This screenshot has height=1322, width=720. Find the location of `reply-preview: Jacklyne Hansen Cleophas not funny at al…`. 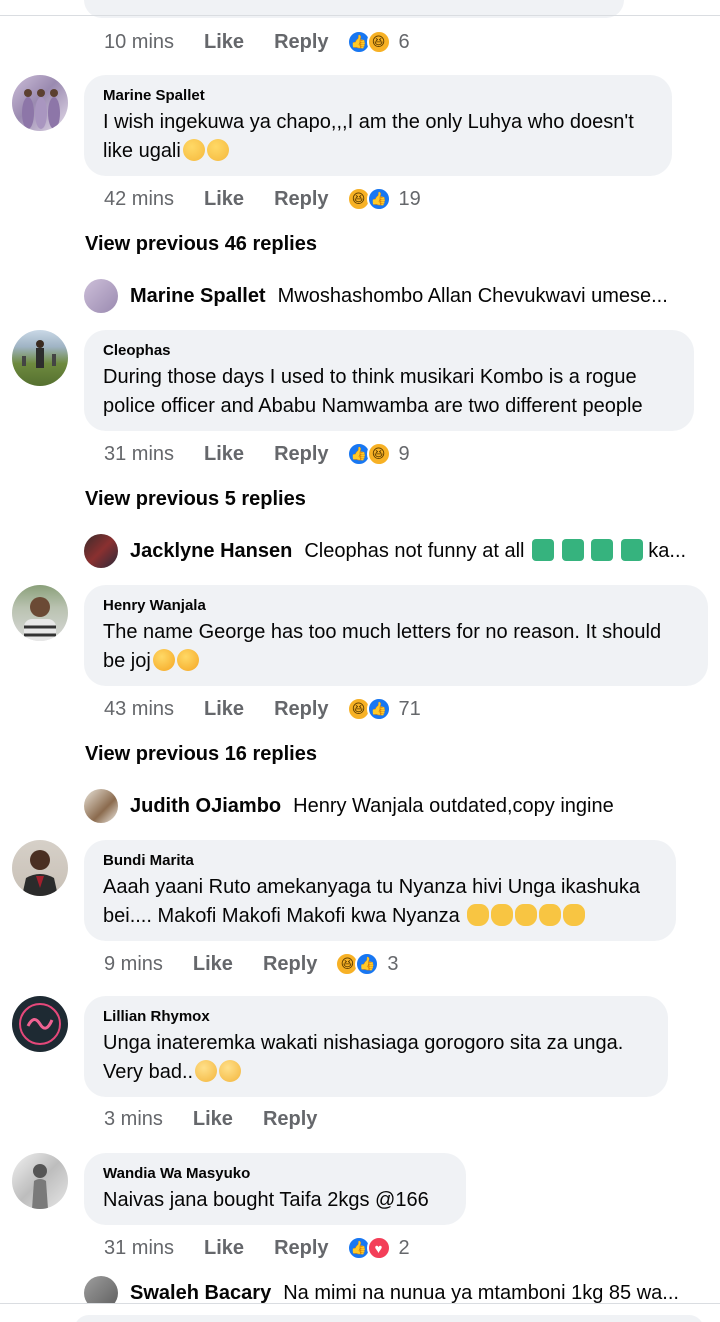

reply-preview: Jacklyne Hansen Cleophas not funny at al… is located at coordinates (394, 551).